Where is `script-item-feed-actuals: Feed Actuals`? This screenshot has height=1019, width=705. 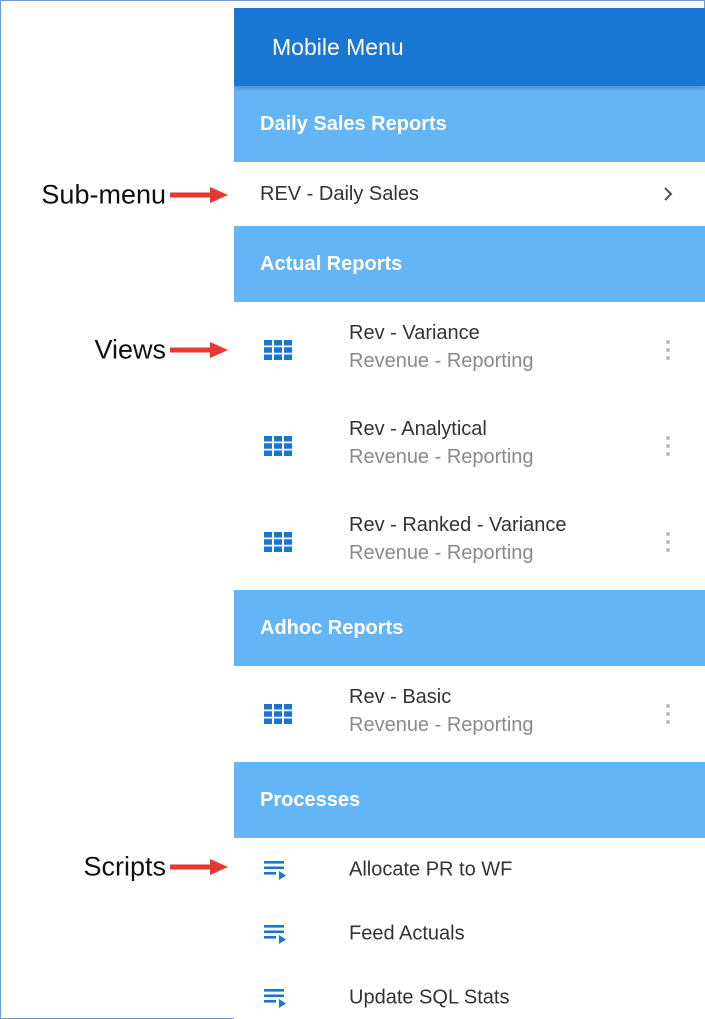
script-item-feed-actuals: Feed Actuals is located at coordinates (469, 934).